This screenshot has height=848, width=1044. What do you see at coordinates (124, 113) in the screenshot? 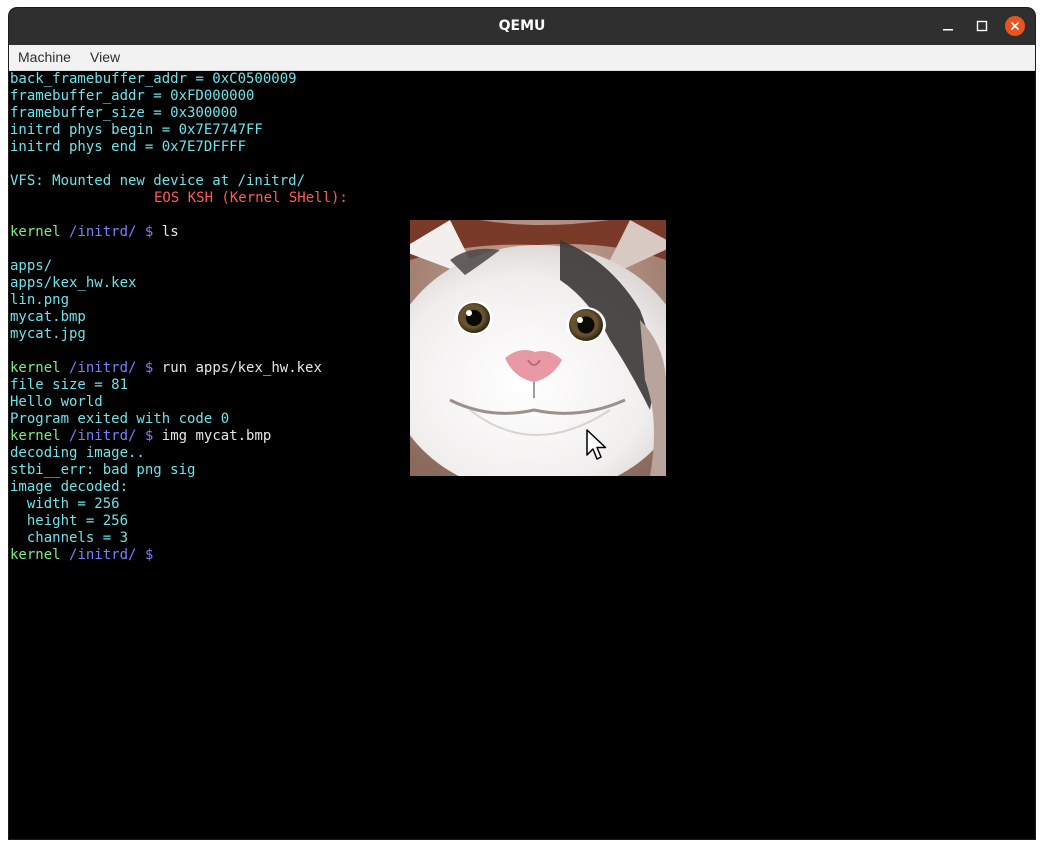
I see `terminal-line: framebuffer_size = 0x300000` at bounding box center [124, 113].